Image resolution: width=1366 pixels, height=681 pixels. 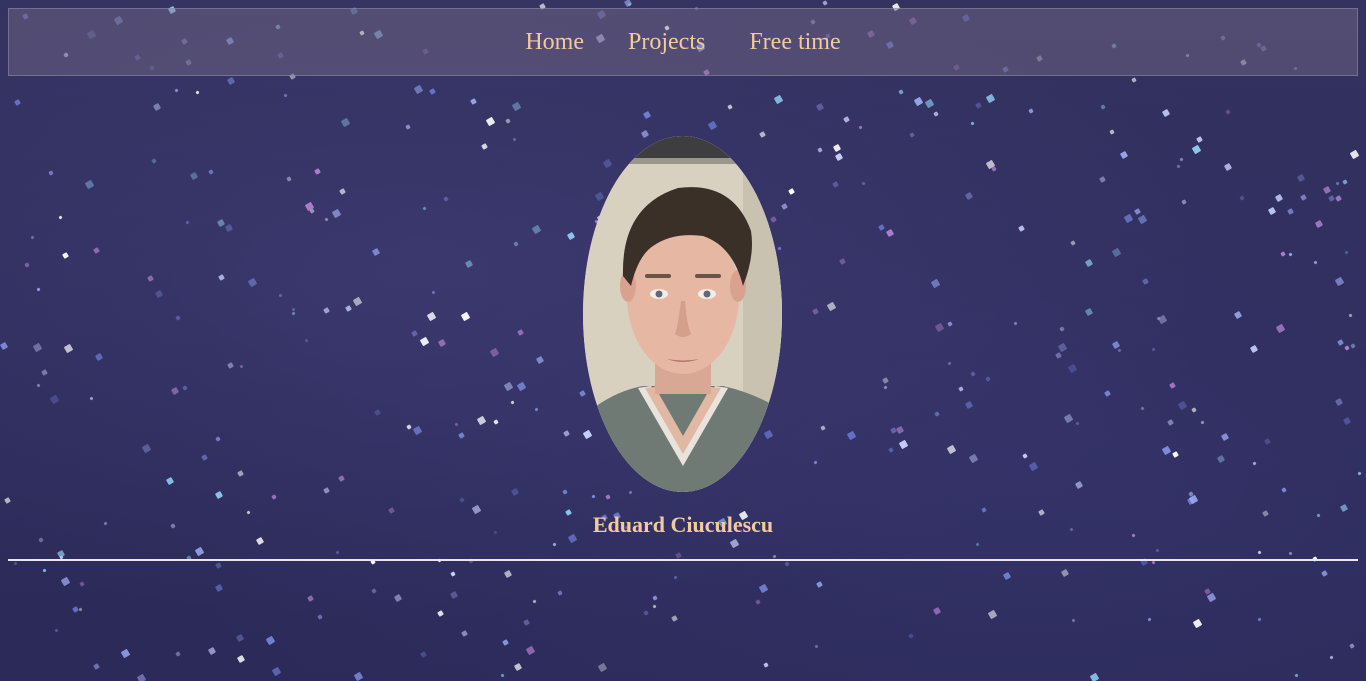 What do you see at coordinates (666, 42) in the screenshot?
I see `nav-projects-link: Projects` at bounding box center [666, 42].